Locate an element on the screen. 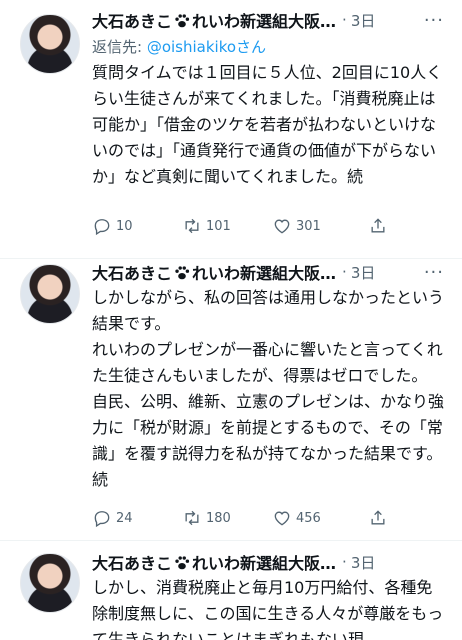  reply-to: 返信先: @oishiakikoさん is located at coordinates (179, 47).